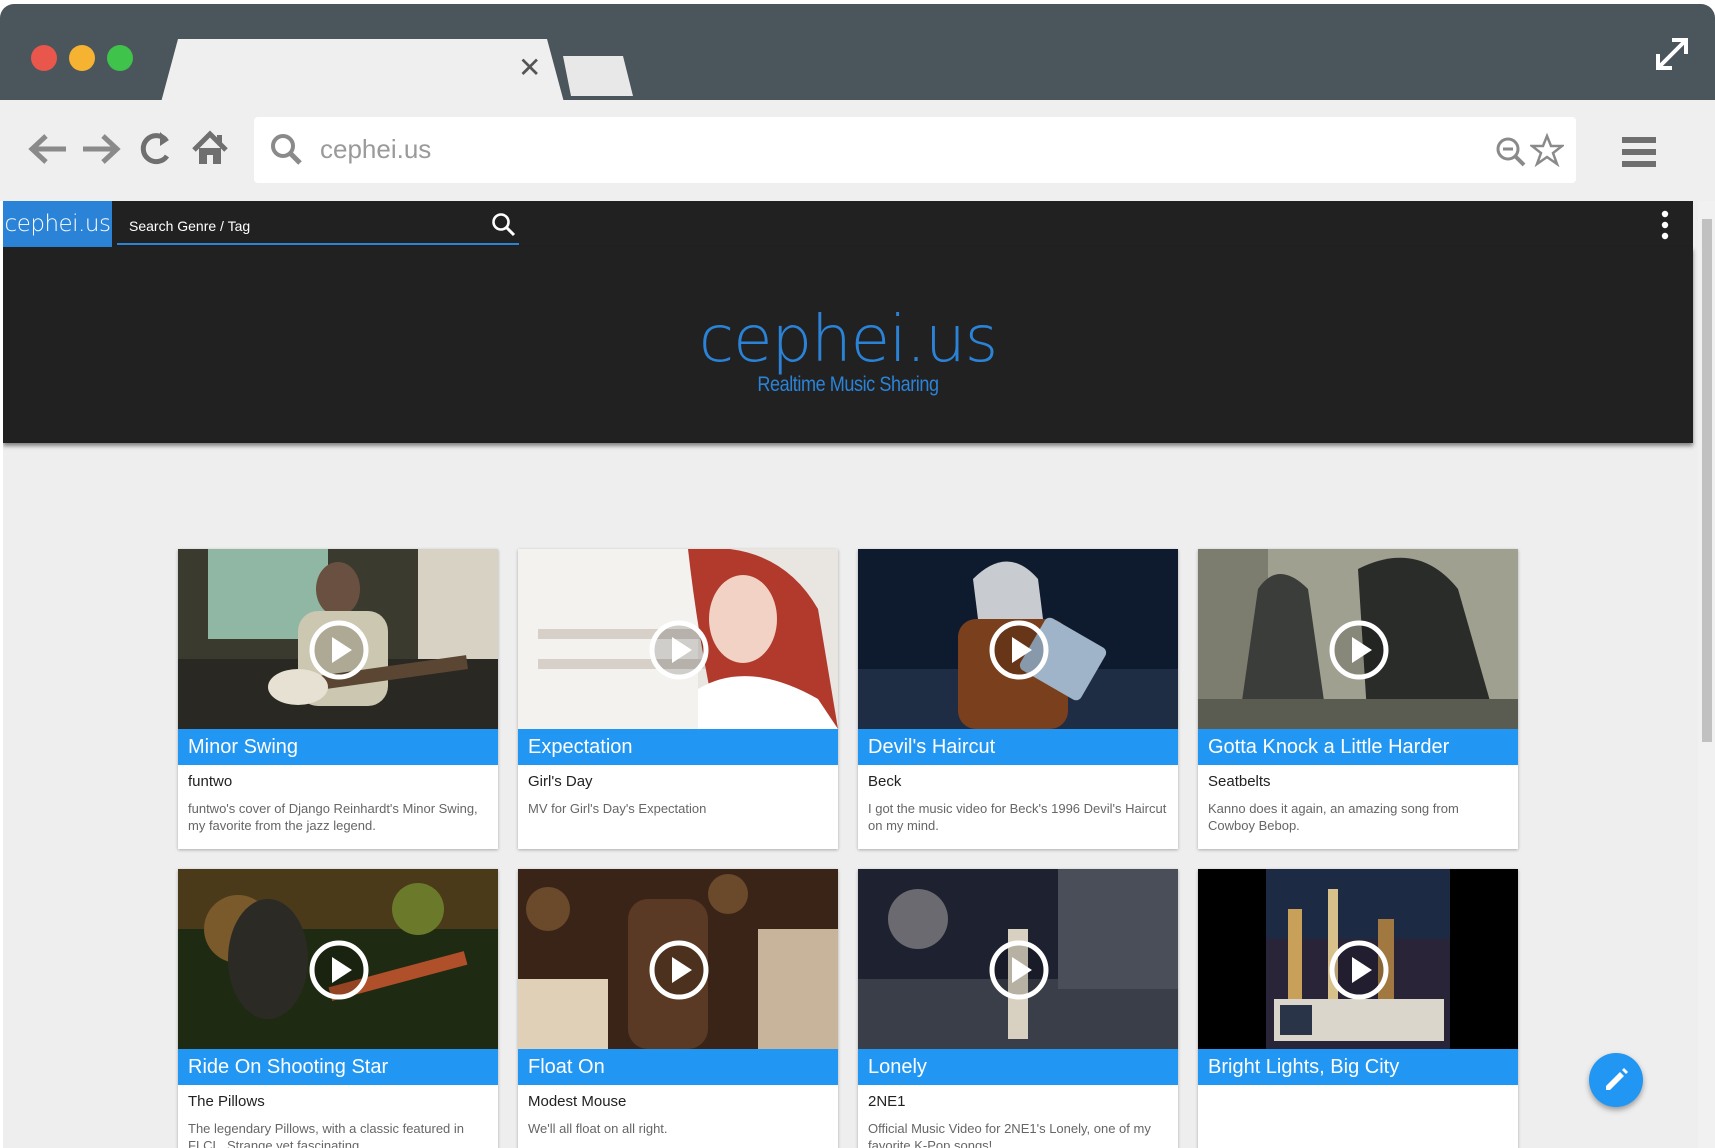 Image resolution: width=1715 pixels, height=1148 pixels. I want to click on minimize-window-button, so click(82, 58).